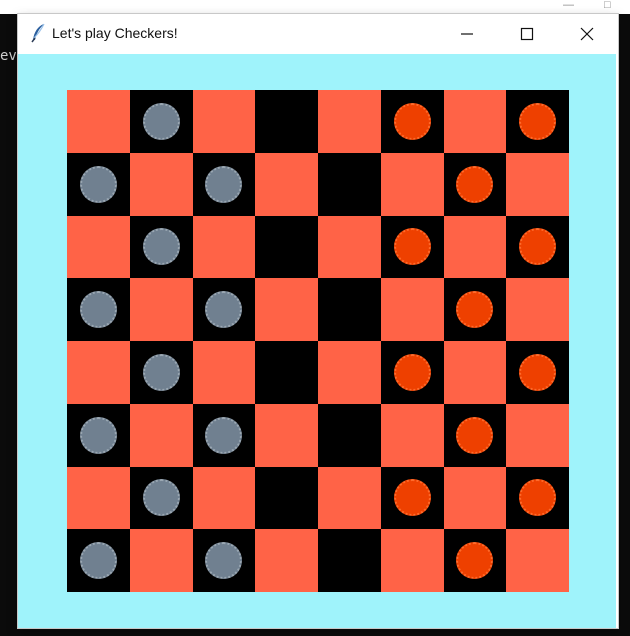 This screenshot has height=636, width=630. What do you see at coordinates (607, 5) in the screenshot?
I see `background-maximize-glyph: □` at bounding box center [607, 5].